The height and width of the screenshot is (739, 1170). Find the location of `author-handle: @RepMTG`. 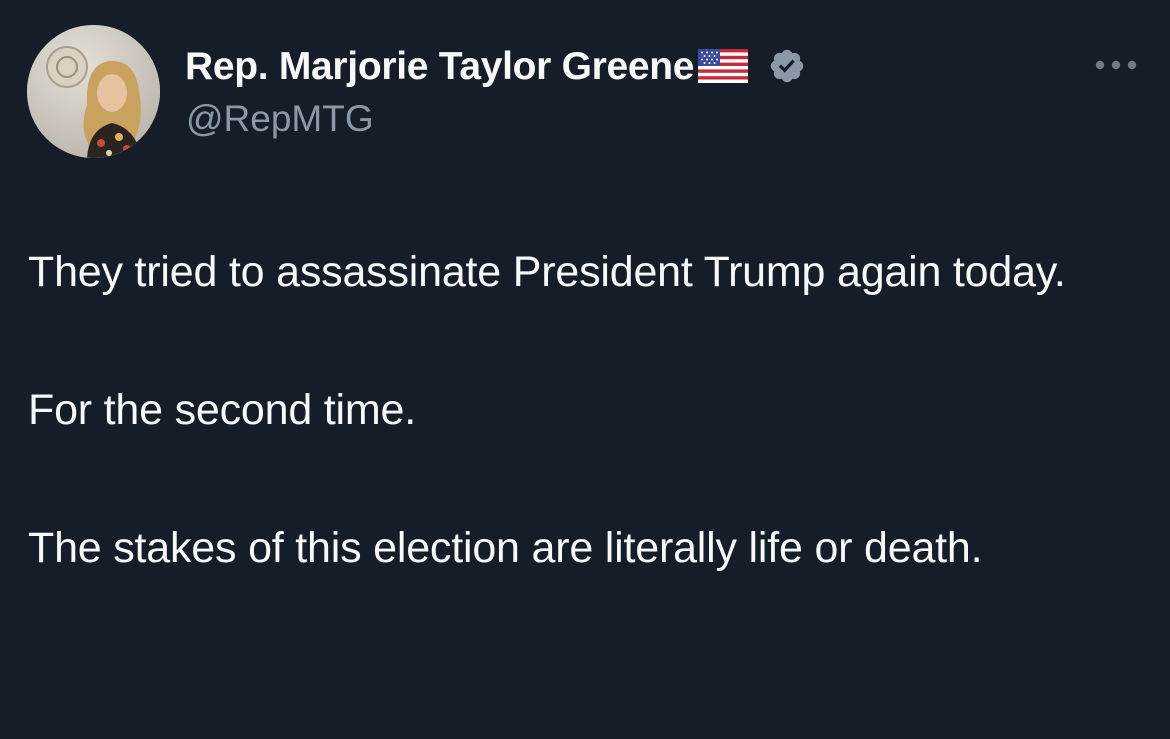

author-handle: @RepMTG is located at coordinates (280, 119).